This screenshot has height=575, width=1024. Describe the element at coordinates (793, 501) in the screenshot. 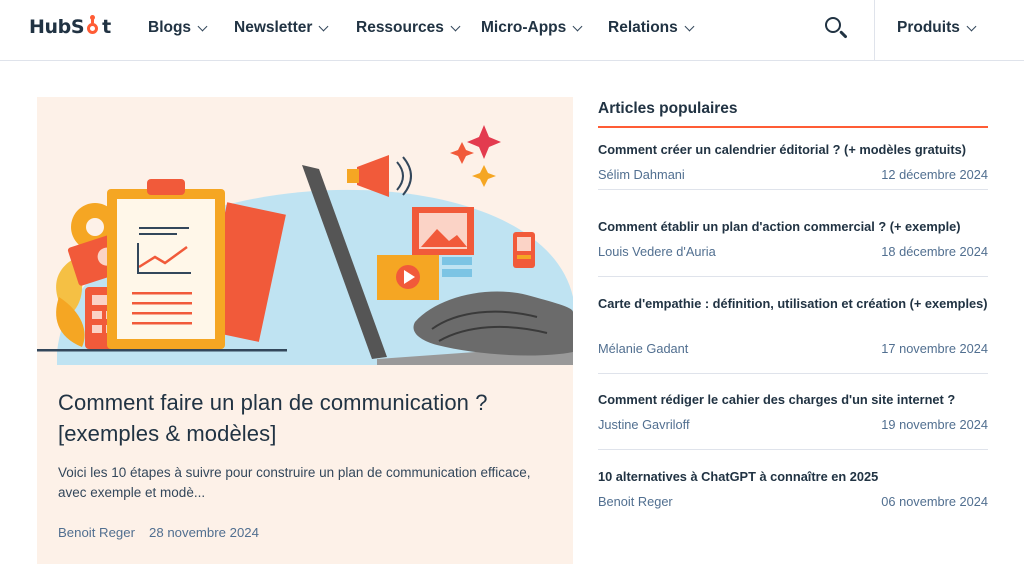

I see `popular-article-meta: Benoit Reger 06 novembre 2024` at that location.